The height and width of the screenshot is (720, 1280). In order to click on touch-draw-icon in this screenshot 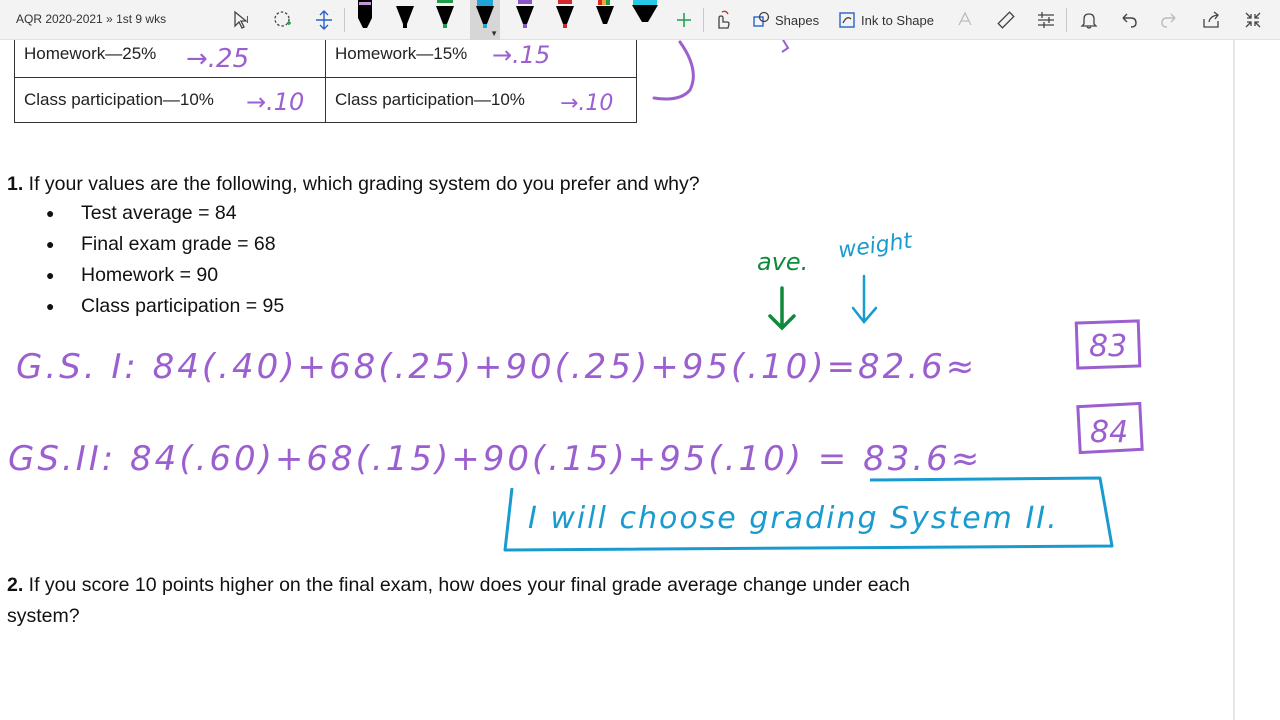, I will do `click(722, 20)`.